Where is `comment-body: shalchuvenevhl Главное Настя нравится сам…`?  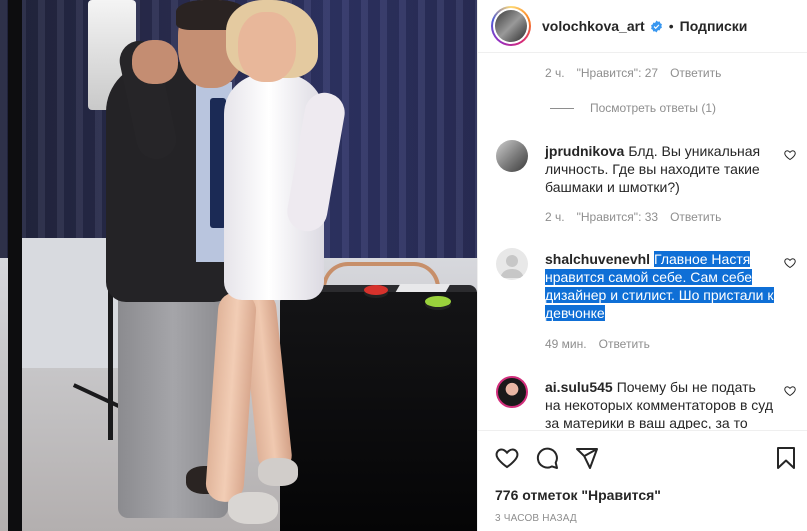
comment-body: shalchuvenevhl Главное Настя нравится сам… is located at coordinates (660, 286).